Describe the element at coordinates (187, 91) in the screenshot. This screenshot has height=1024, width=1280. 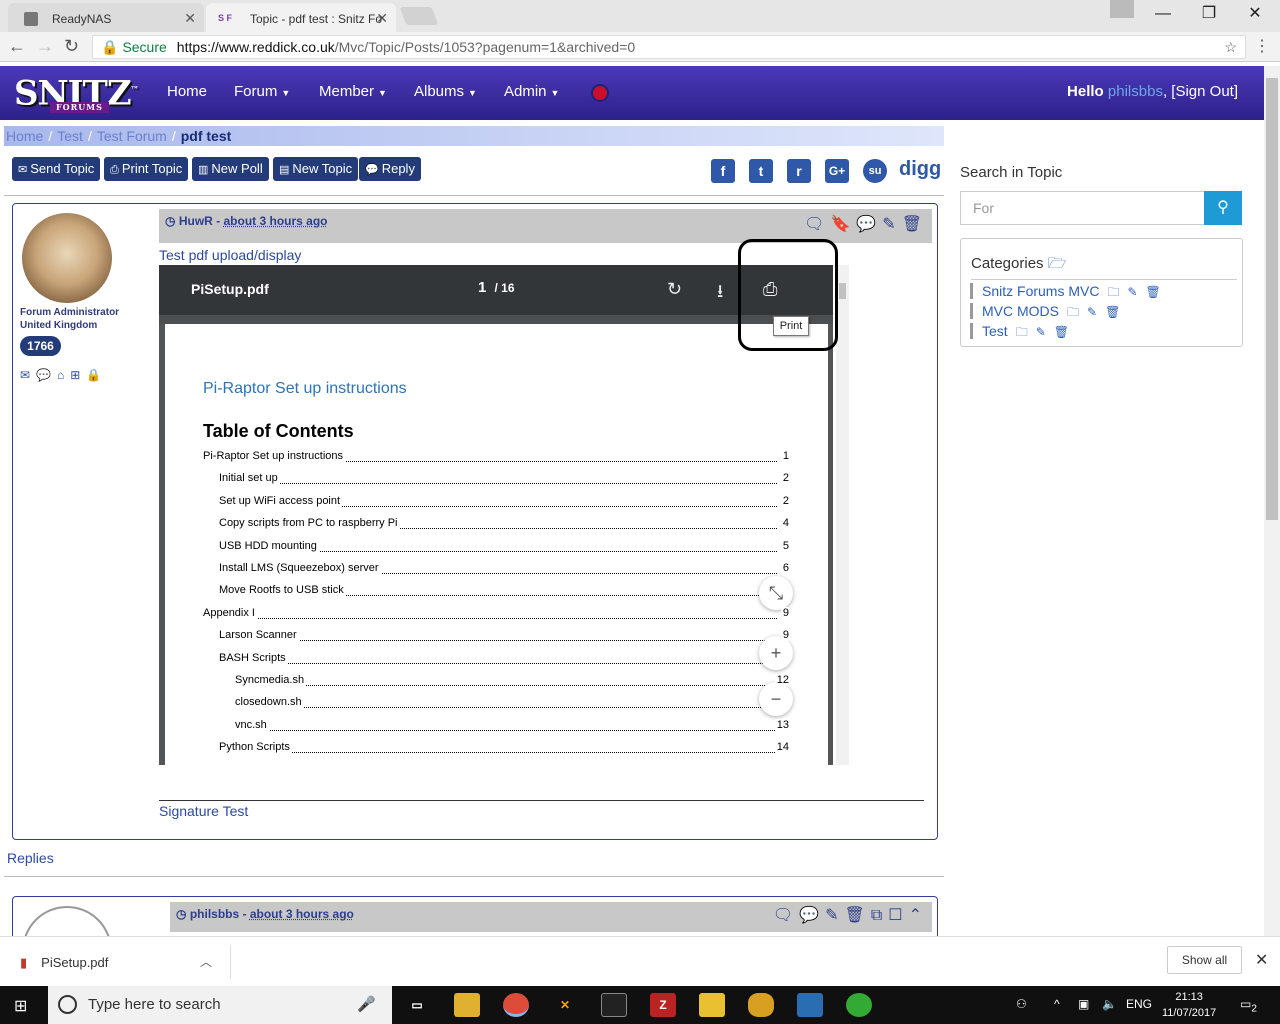
I see `nav-home: Home` at that location.